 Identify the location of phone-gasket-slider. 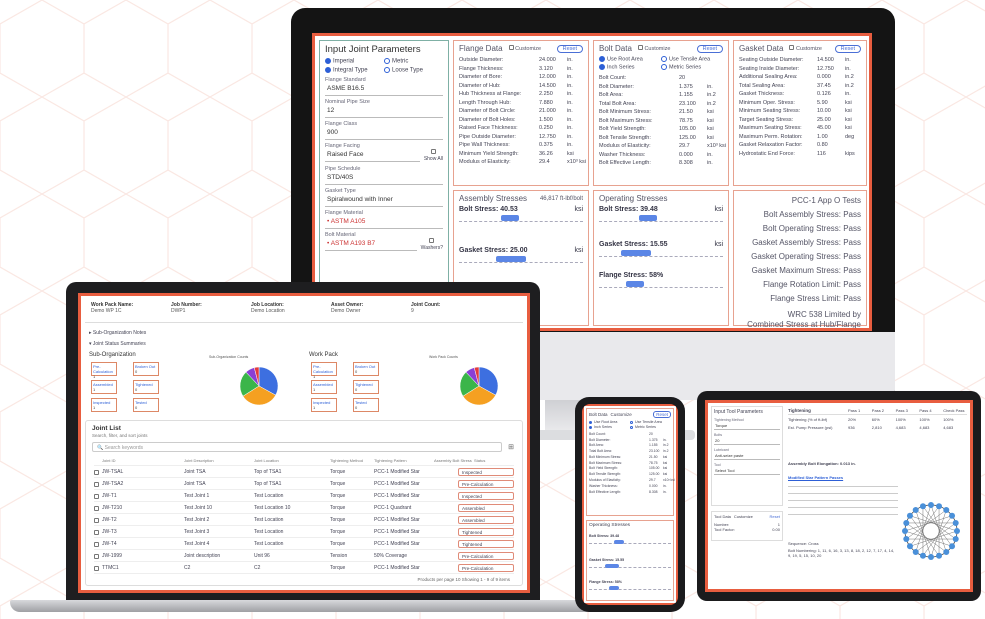
(630, 568).